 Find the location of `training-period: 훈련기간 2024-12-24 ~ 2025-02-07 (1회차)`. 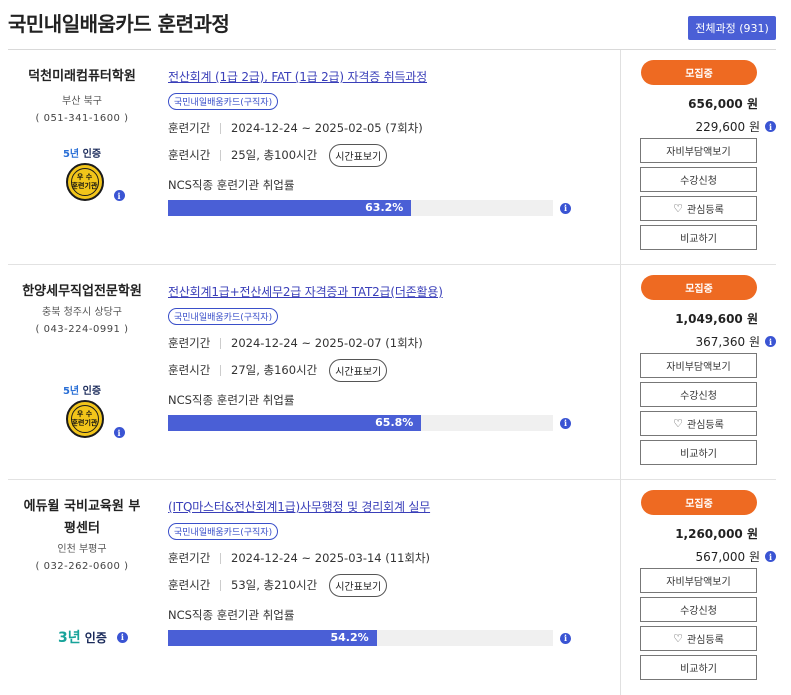

training-period: 훈련기간 2024-12-24 ~ 2025-02-07 (1회차) is located at coordinates (295, 343).